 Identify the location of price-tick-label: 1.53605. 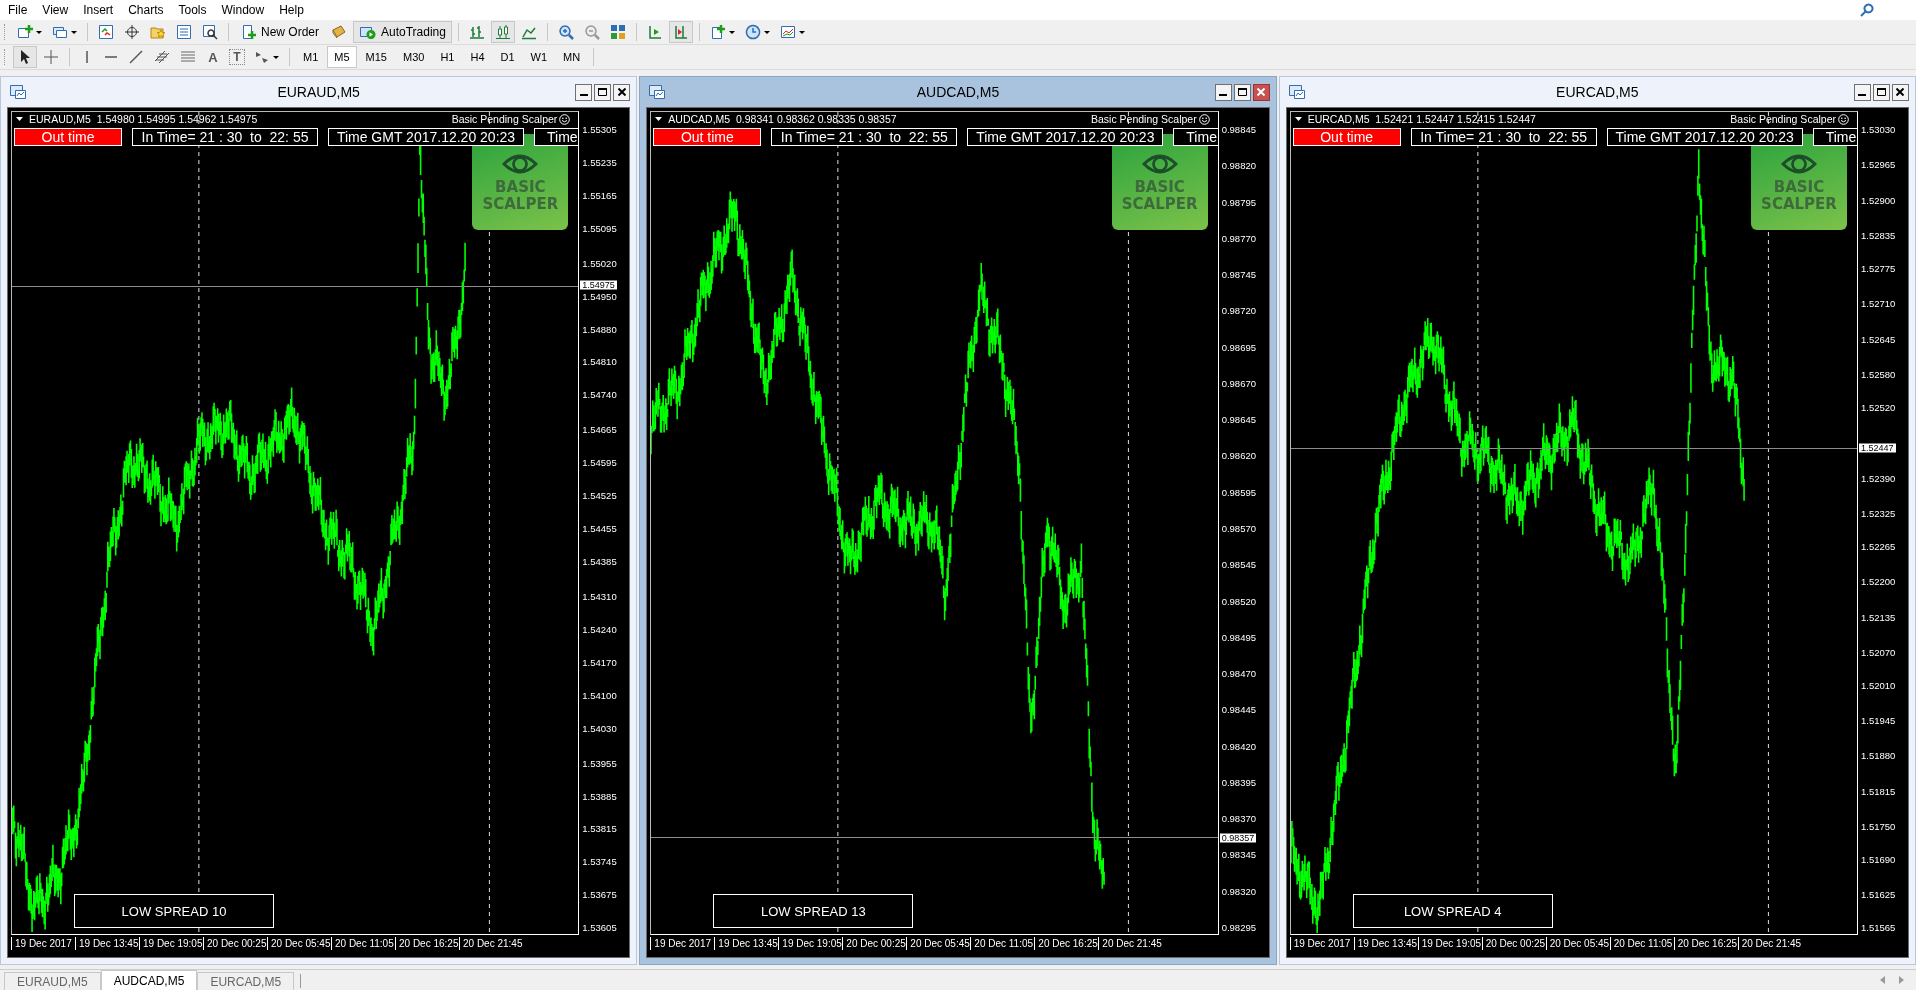
(599, 928).